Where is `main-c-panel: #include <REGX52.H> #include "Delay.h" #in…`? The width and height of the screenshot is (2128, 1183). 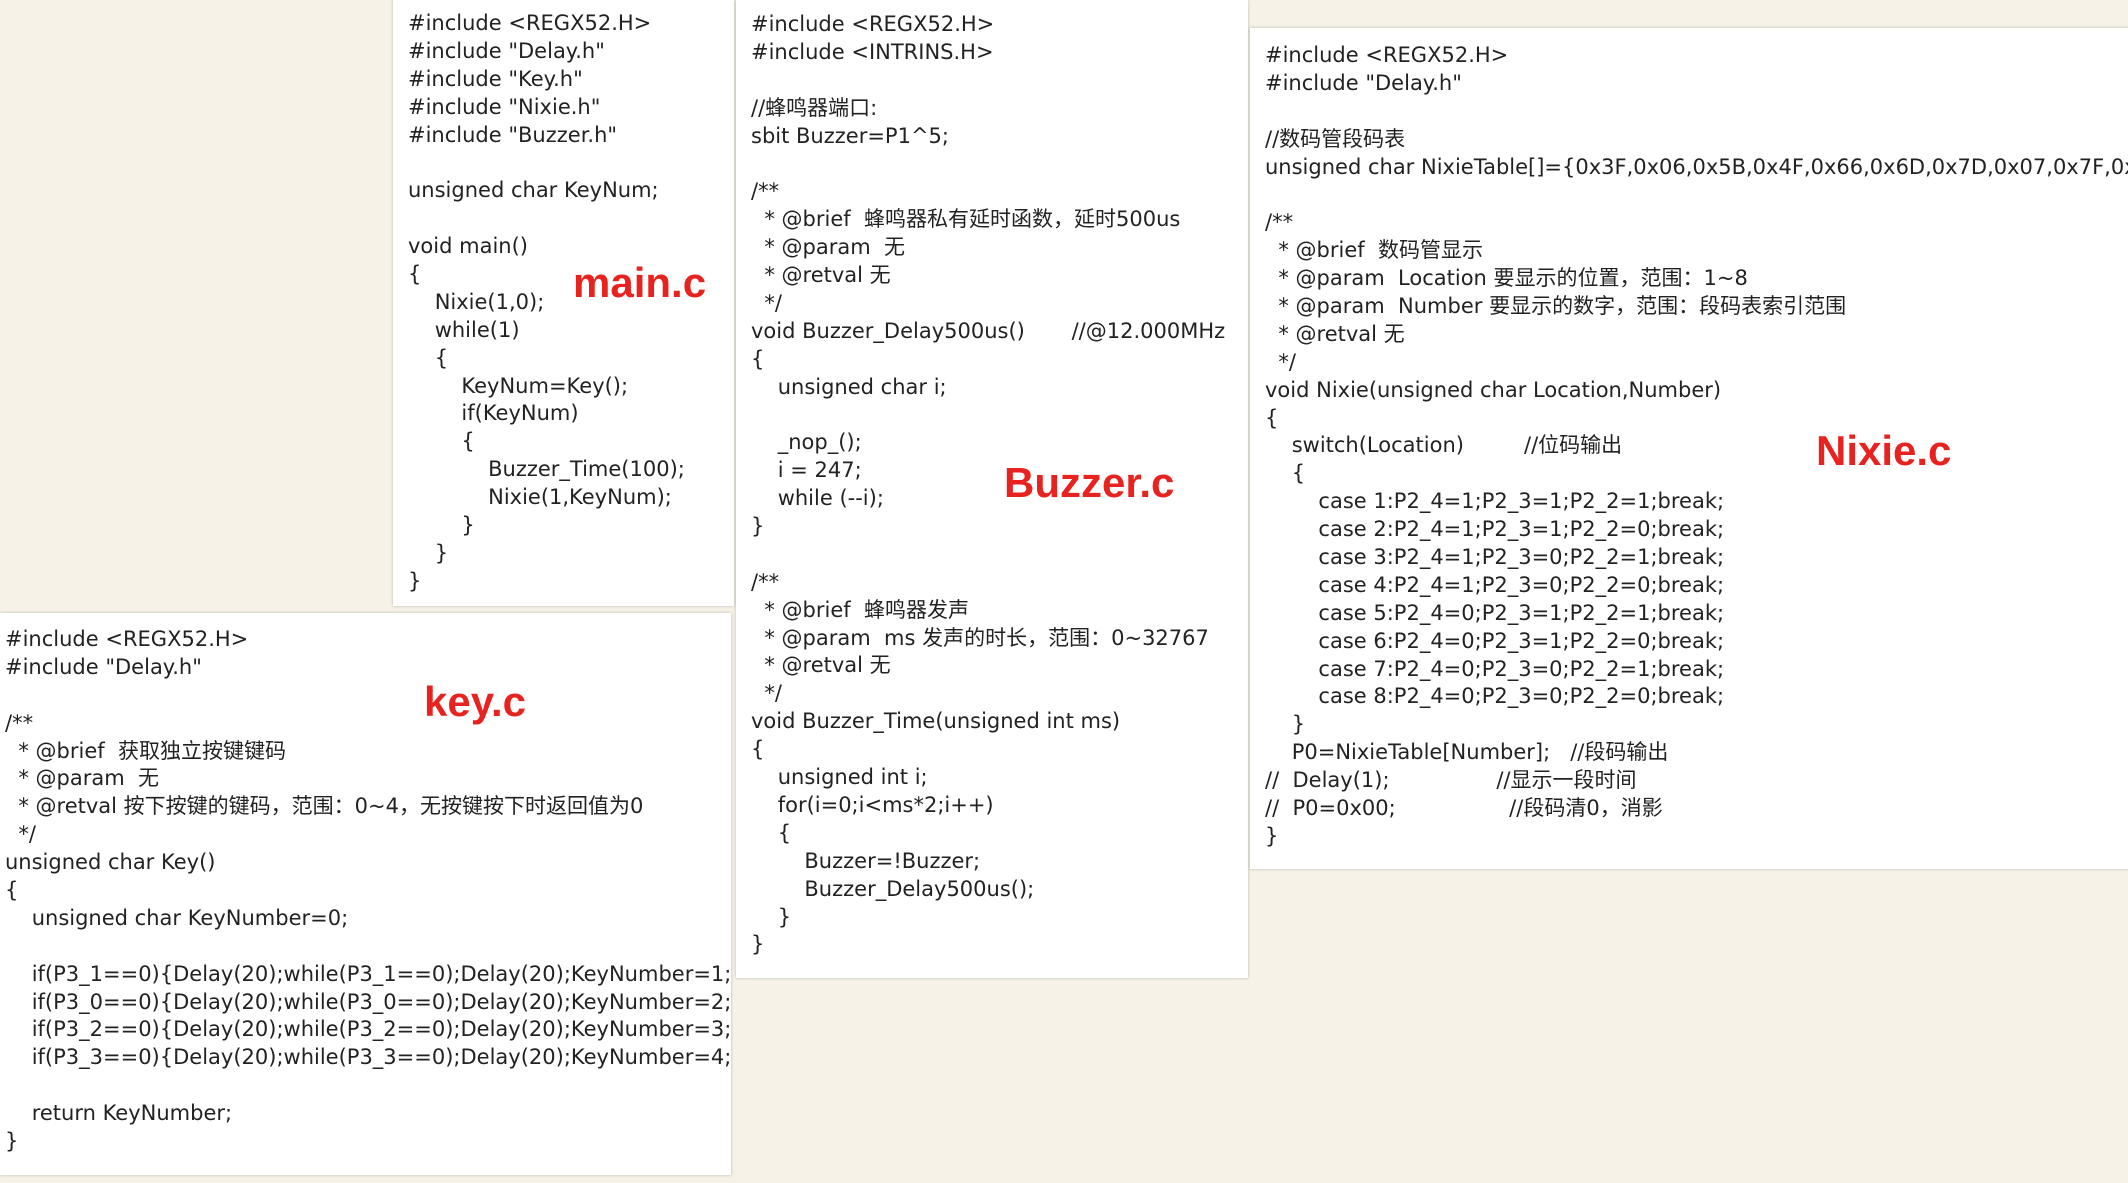 main-c-panel: #include <REGX52.H> #include "Delay.h" #in… is located at coordinates (563, 303).